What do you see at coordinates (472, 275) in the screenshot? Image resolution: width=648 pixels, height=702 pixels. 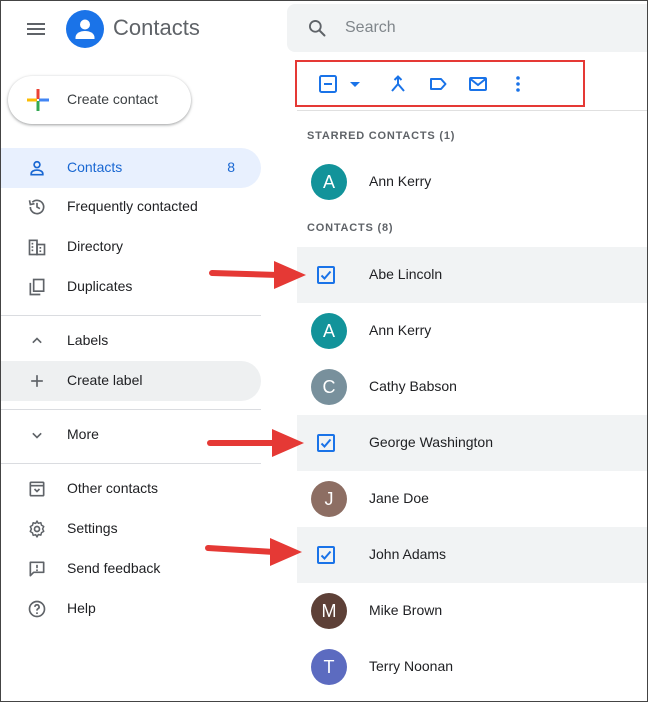 I see `contact-row: Abe Lincoln` at bounding box center [472, 275].